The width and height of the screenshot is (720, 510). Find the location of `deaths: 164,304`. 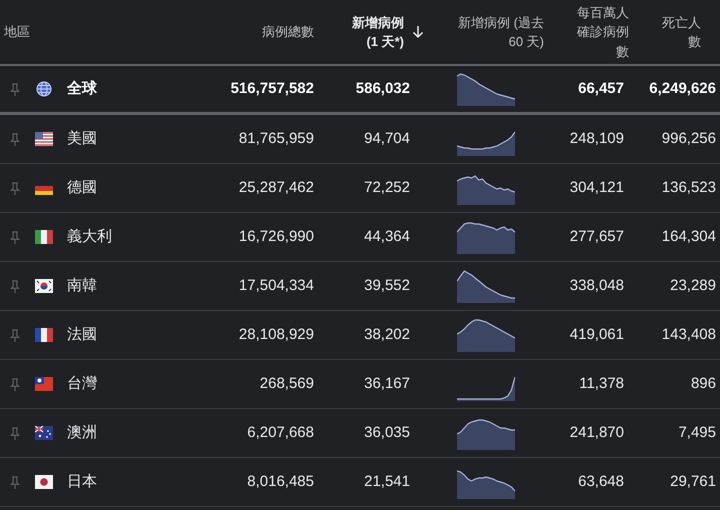

deaths: 164,304 is located at coordinates (689, 236).